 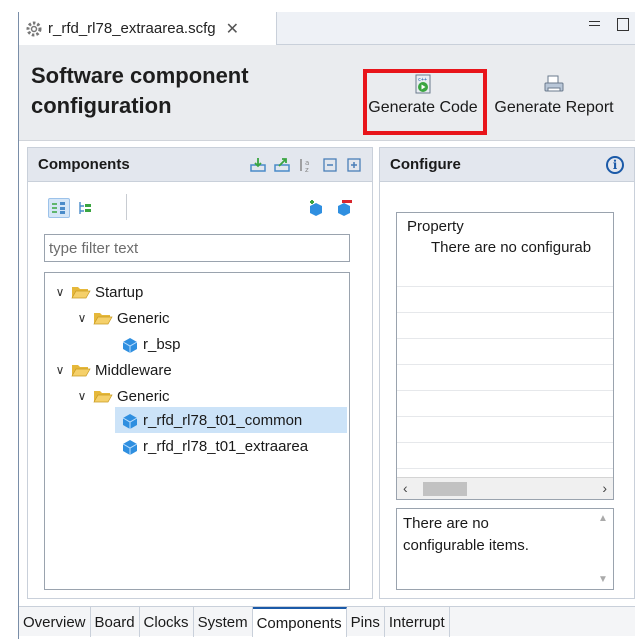 What do you see at coordinates (604, 549) in the screenshot?
I see `vertical-scrollbar: ▲ ▼` at bounding box center [604, 549].